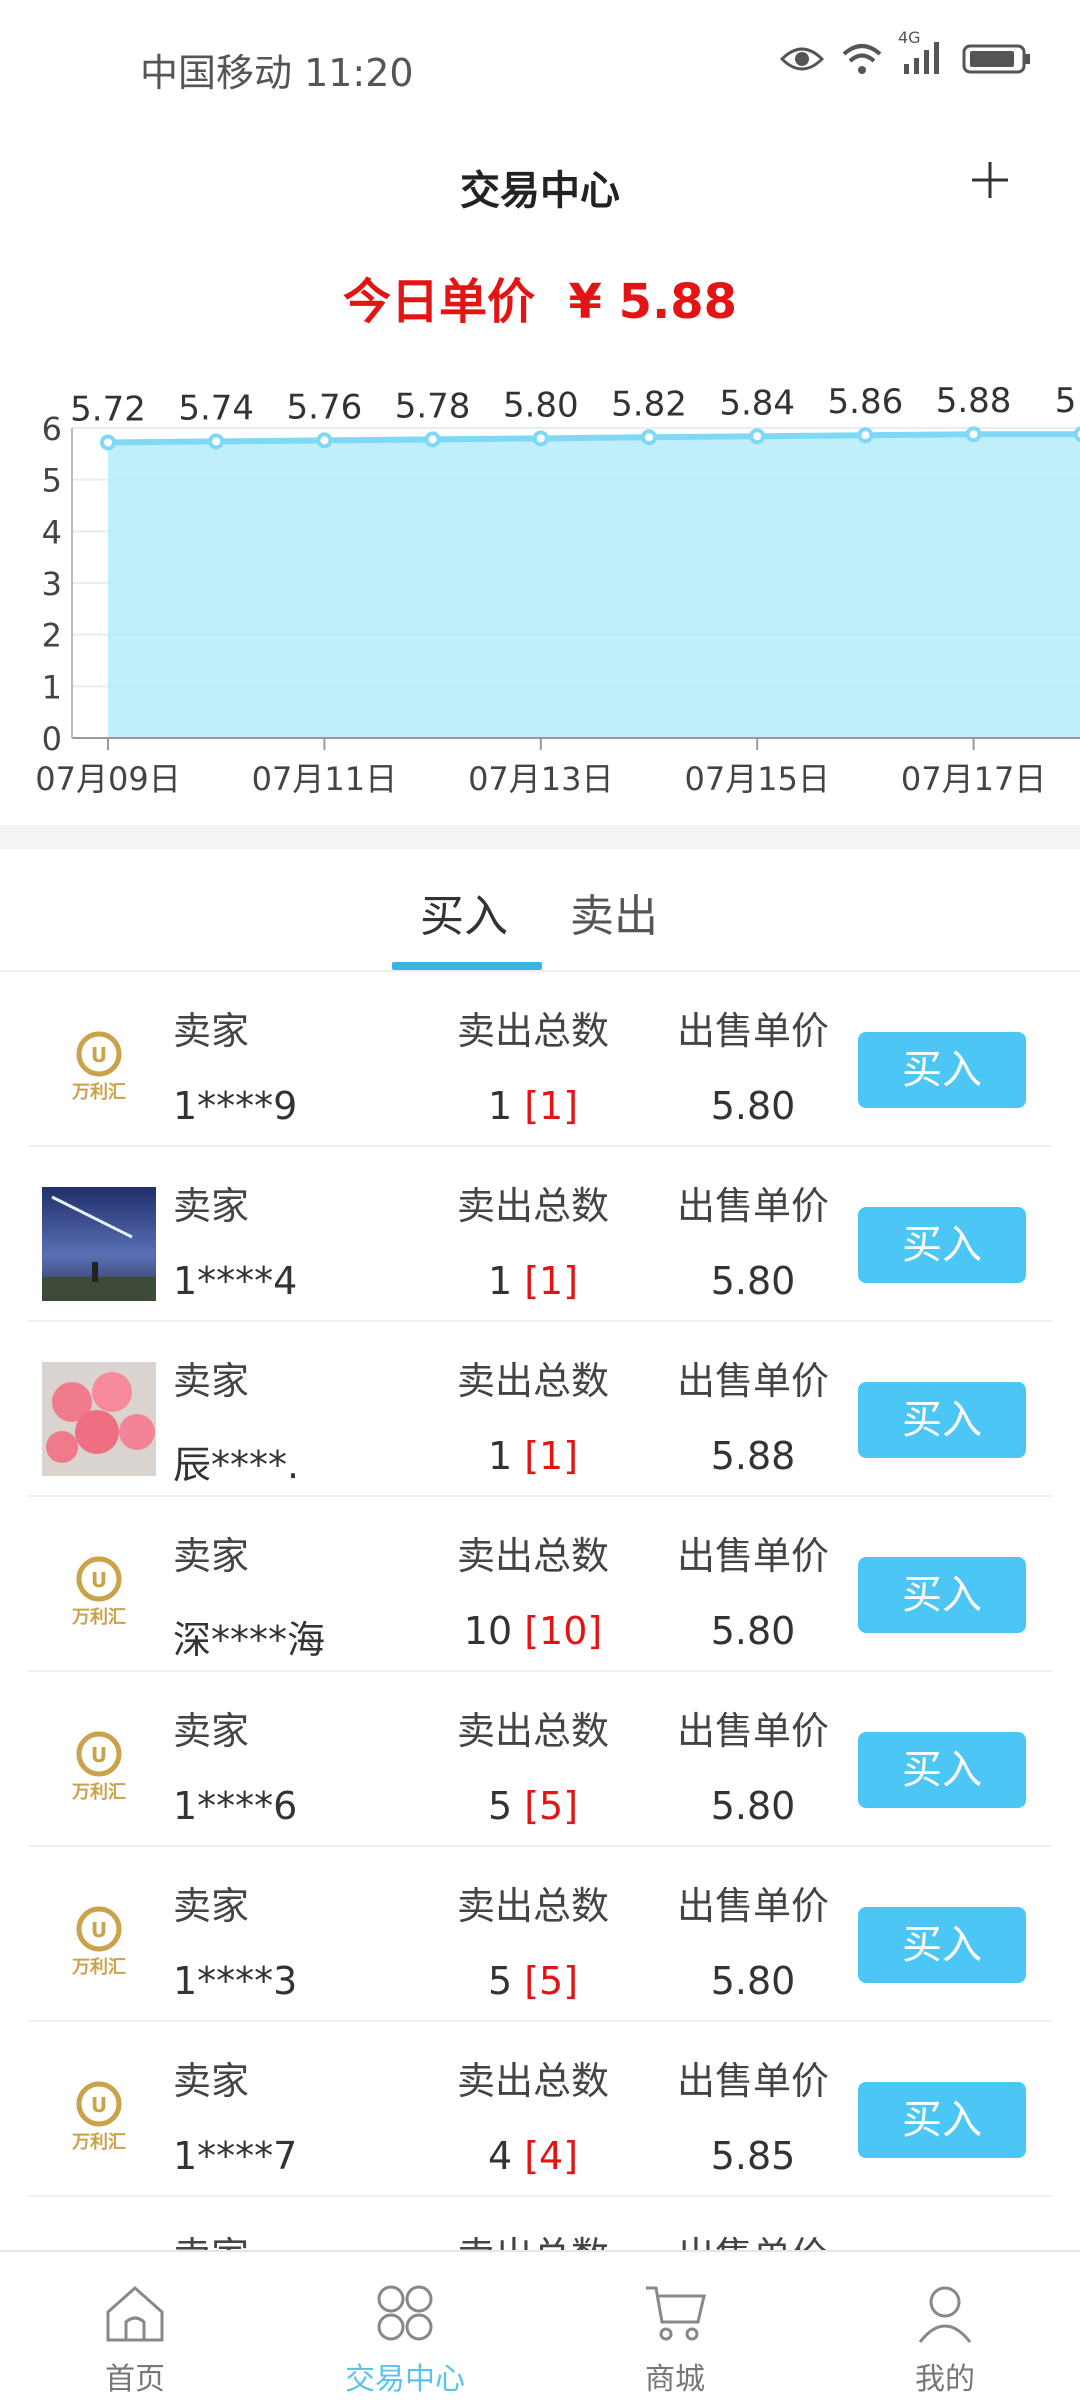 The height and width of the screenshot is (2402, 1080). What do you see at coordinates (540, 837) in the screenshot?
I see `section-divider` at bounding box center [540, 837].